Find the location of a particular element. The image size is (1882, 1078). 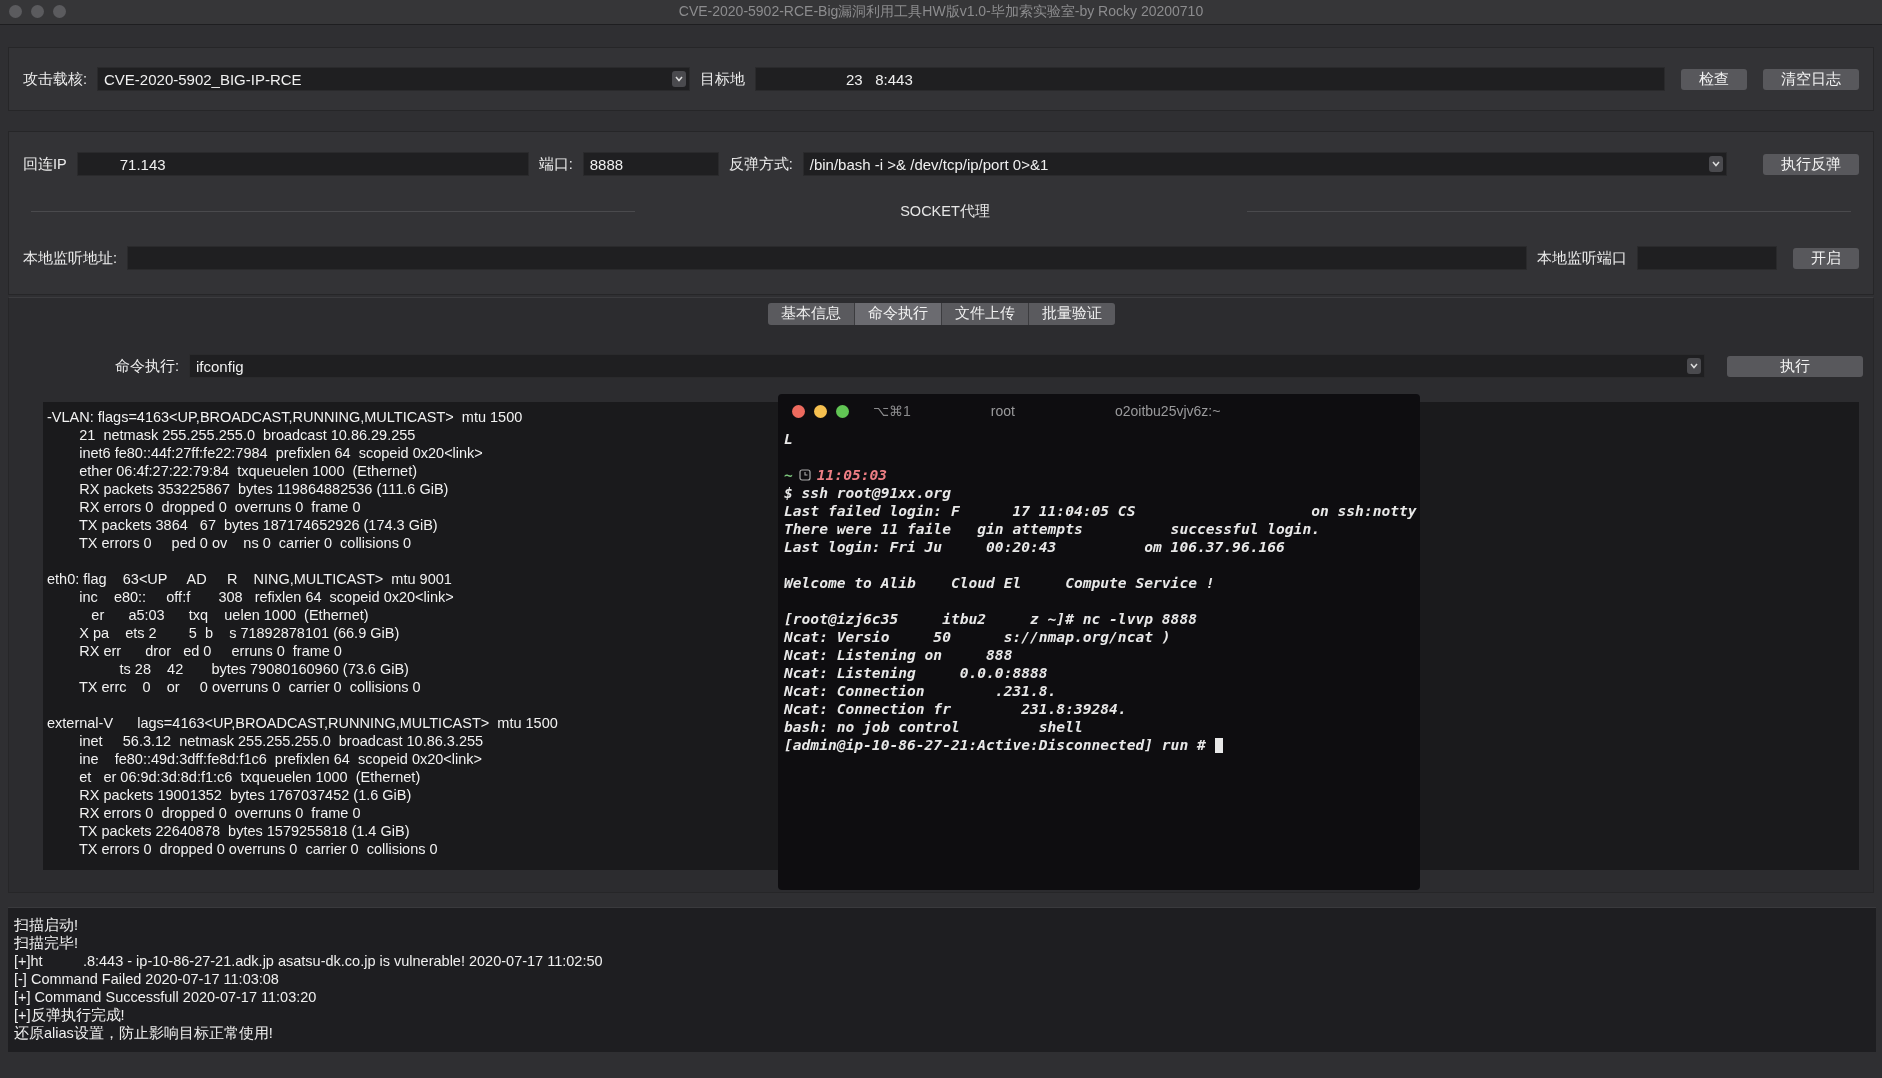

minimize-dot-icon is located at coordinates (820, 411).